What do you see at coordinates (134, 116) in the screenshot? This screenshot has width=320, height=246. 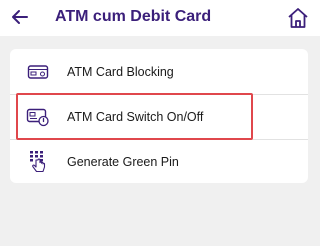 I see `highlight-box` at bounding box center [134, 116].